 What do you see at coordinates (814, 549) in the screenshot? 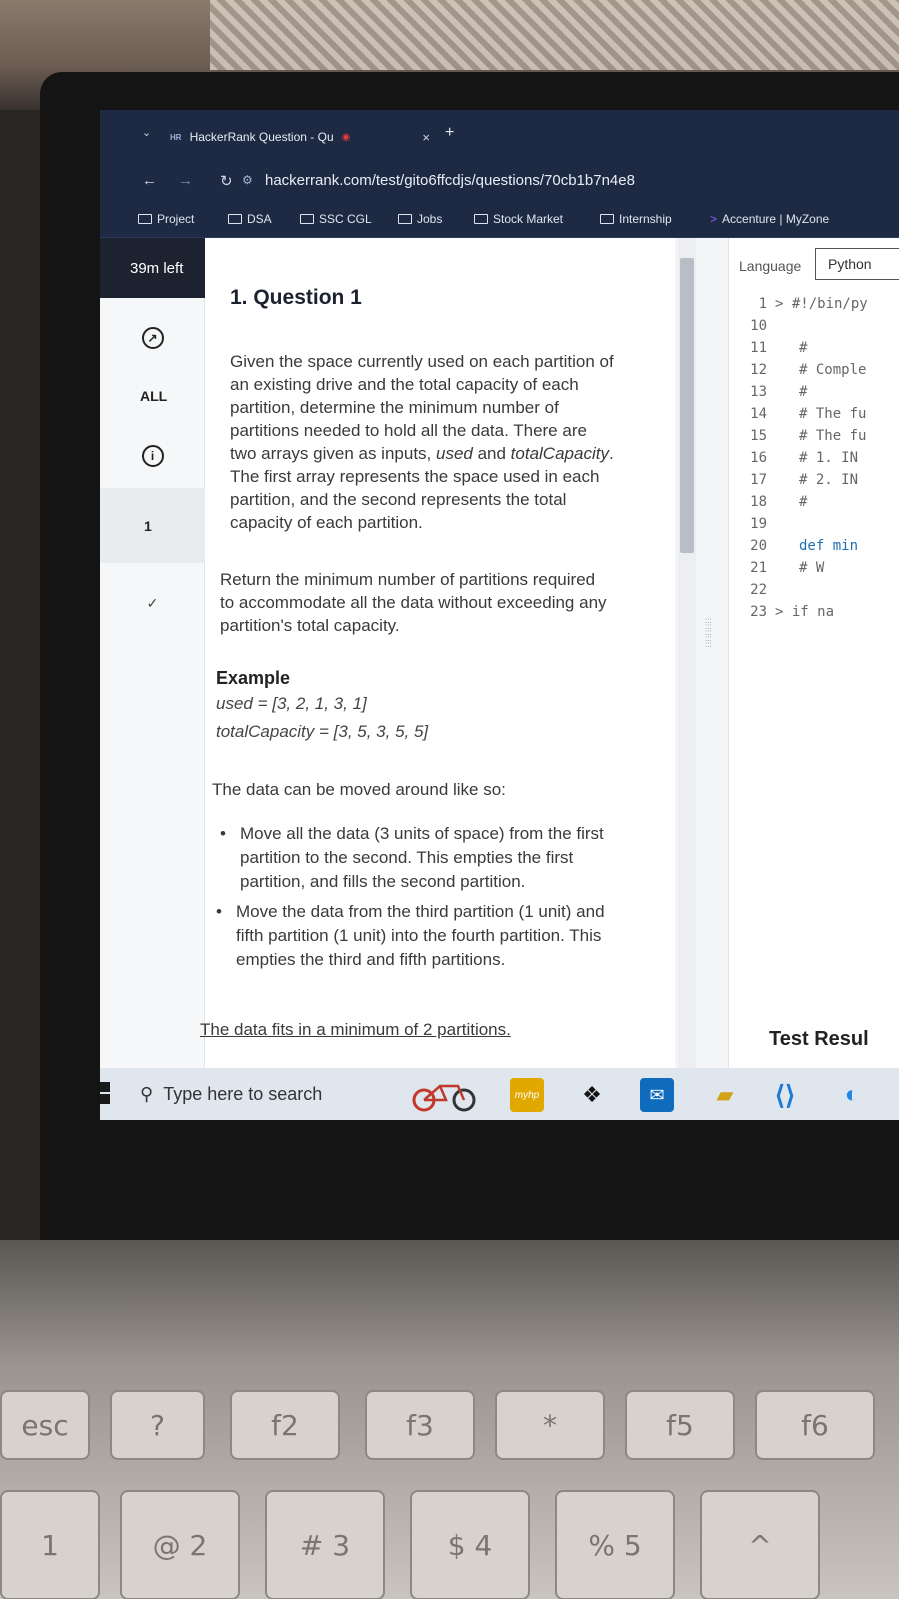
I see `code-line: 20 def min` at bounding box center [814, 549].